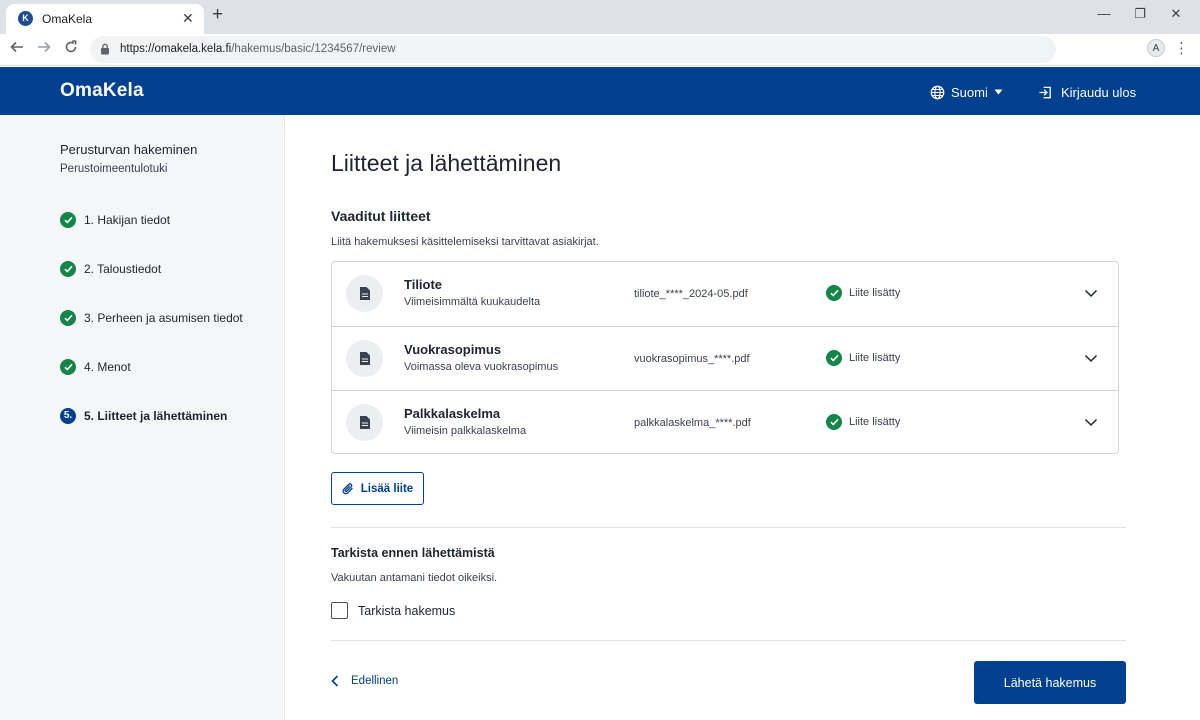  What do you see at coordinates (387, 488) in the screenshot?
I see `add-attachment-label: Lisää liite` at bounding box center [387, 488].